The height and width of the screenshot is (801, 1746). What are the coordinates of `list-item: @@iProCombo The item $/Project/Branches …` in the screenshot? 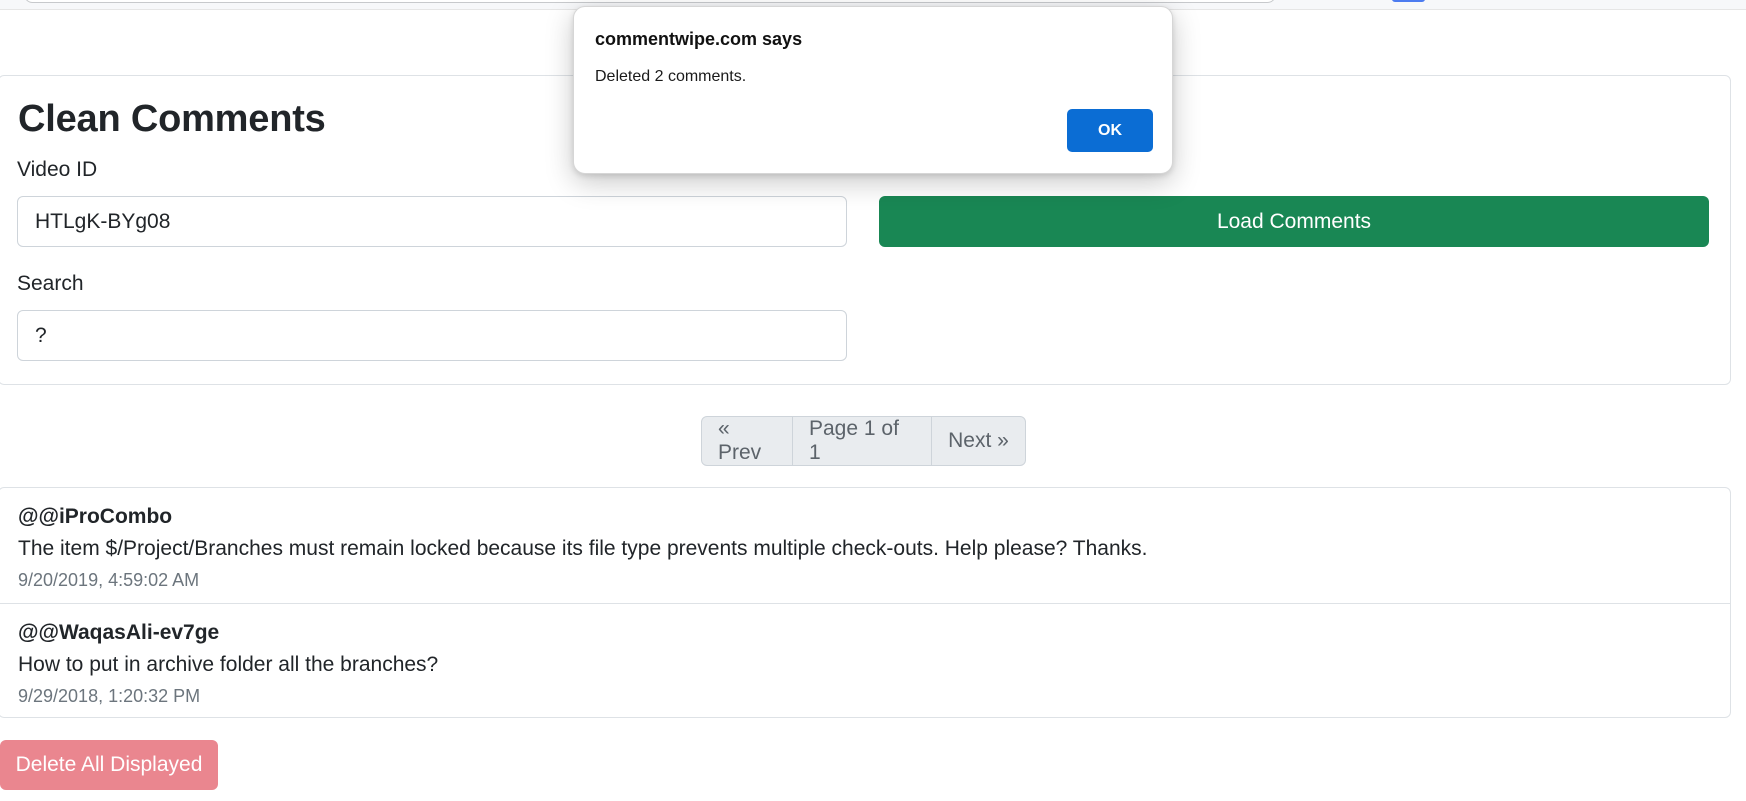 It's located at (865, 545).